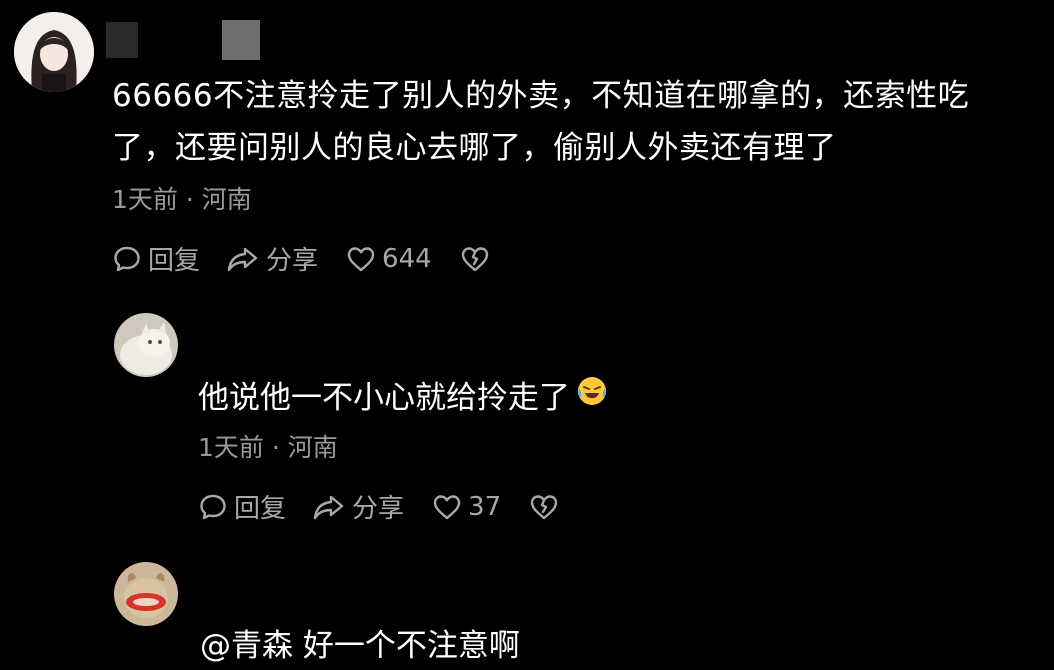 This screenshot has height=670, width=1054. Describe the element at coordinates (384, 398) in the screenshot. I see `reply-text-content: 他说他一不小心就给拎走了` at that location.